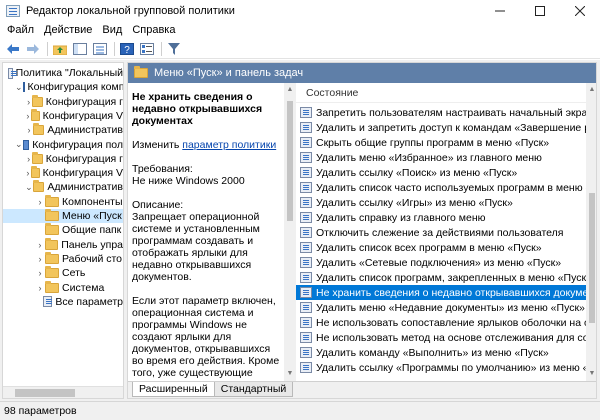  What do you see at coordinates (300, 410) in the screenshot?
I see `status-bar: 98 параметров` at bounding box center [300, 410].